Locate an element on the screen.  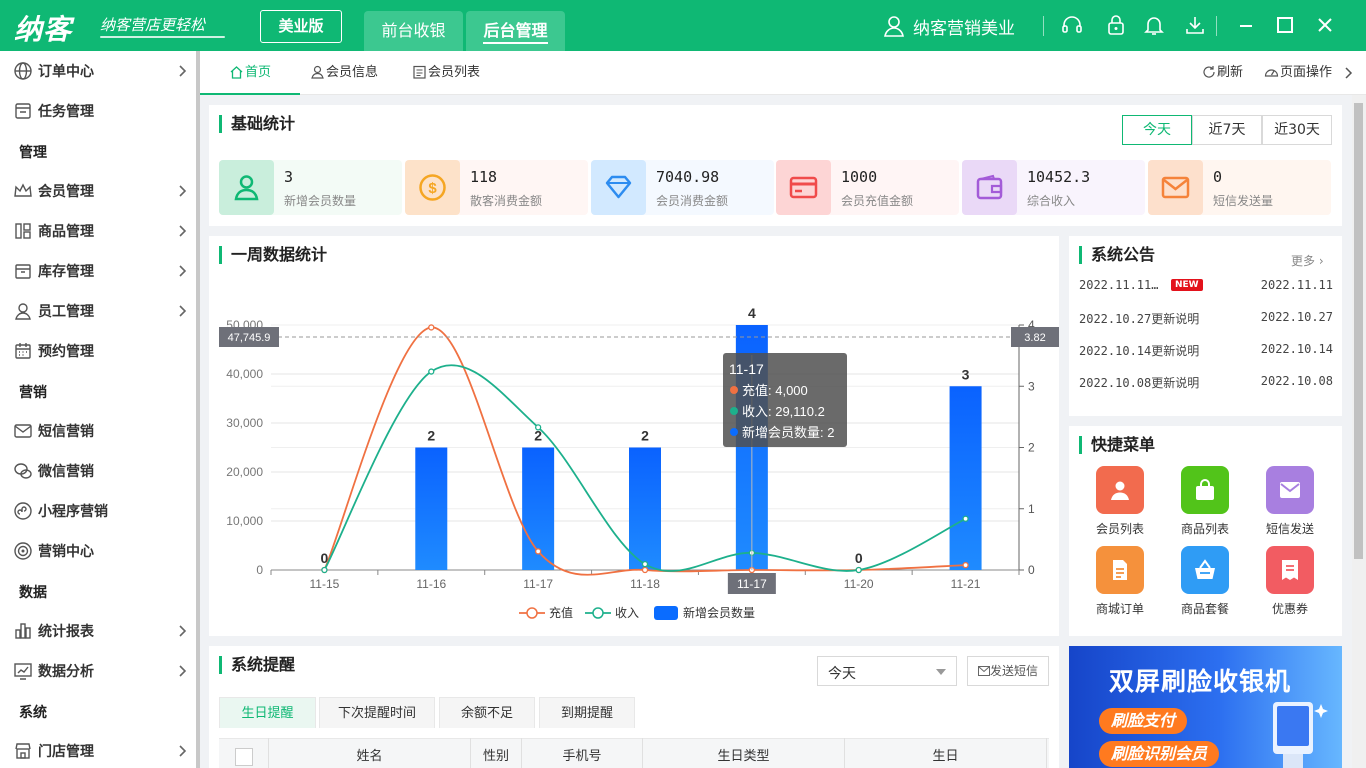
target-icon is located at coordinates (23, 551).